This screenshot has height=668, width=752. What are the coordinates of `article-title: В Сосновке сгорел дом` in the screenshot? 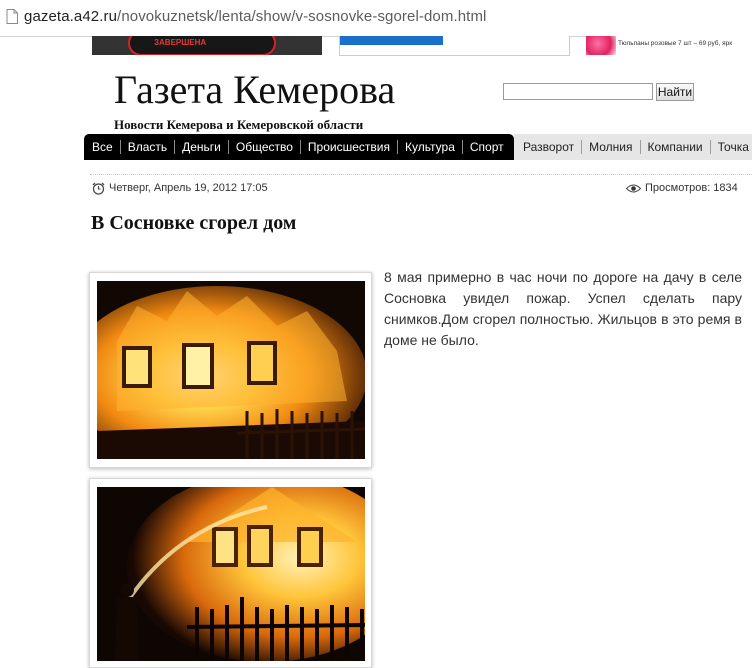 It's located at (194, 223).